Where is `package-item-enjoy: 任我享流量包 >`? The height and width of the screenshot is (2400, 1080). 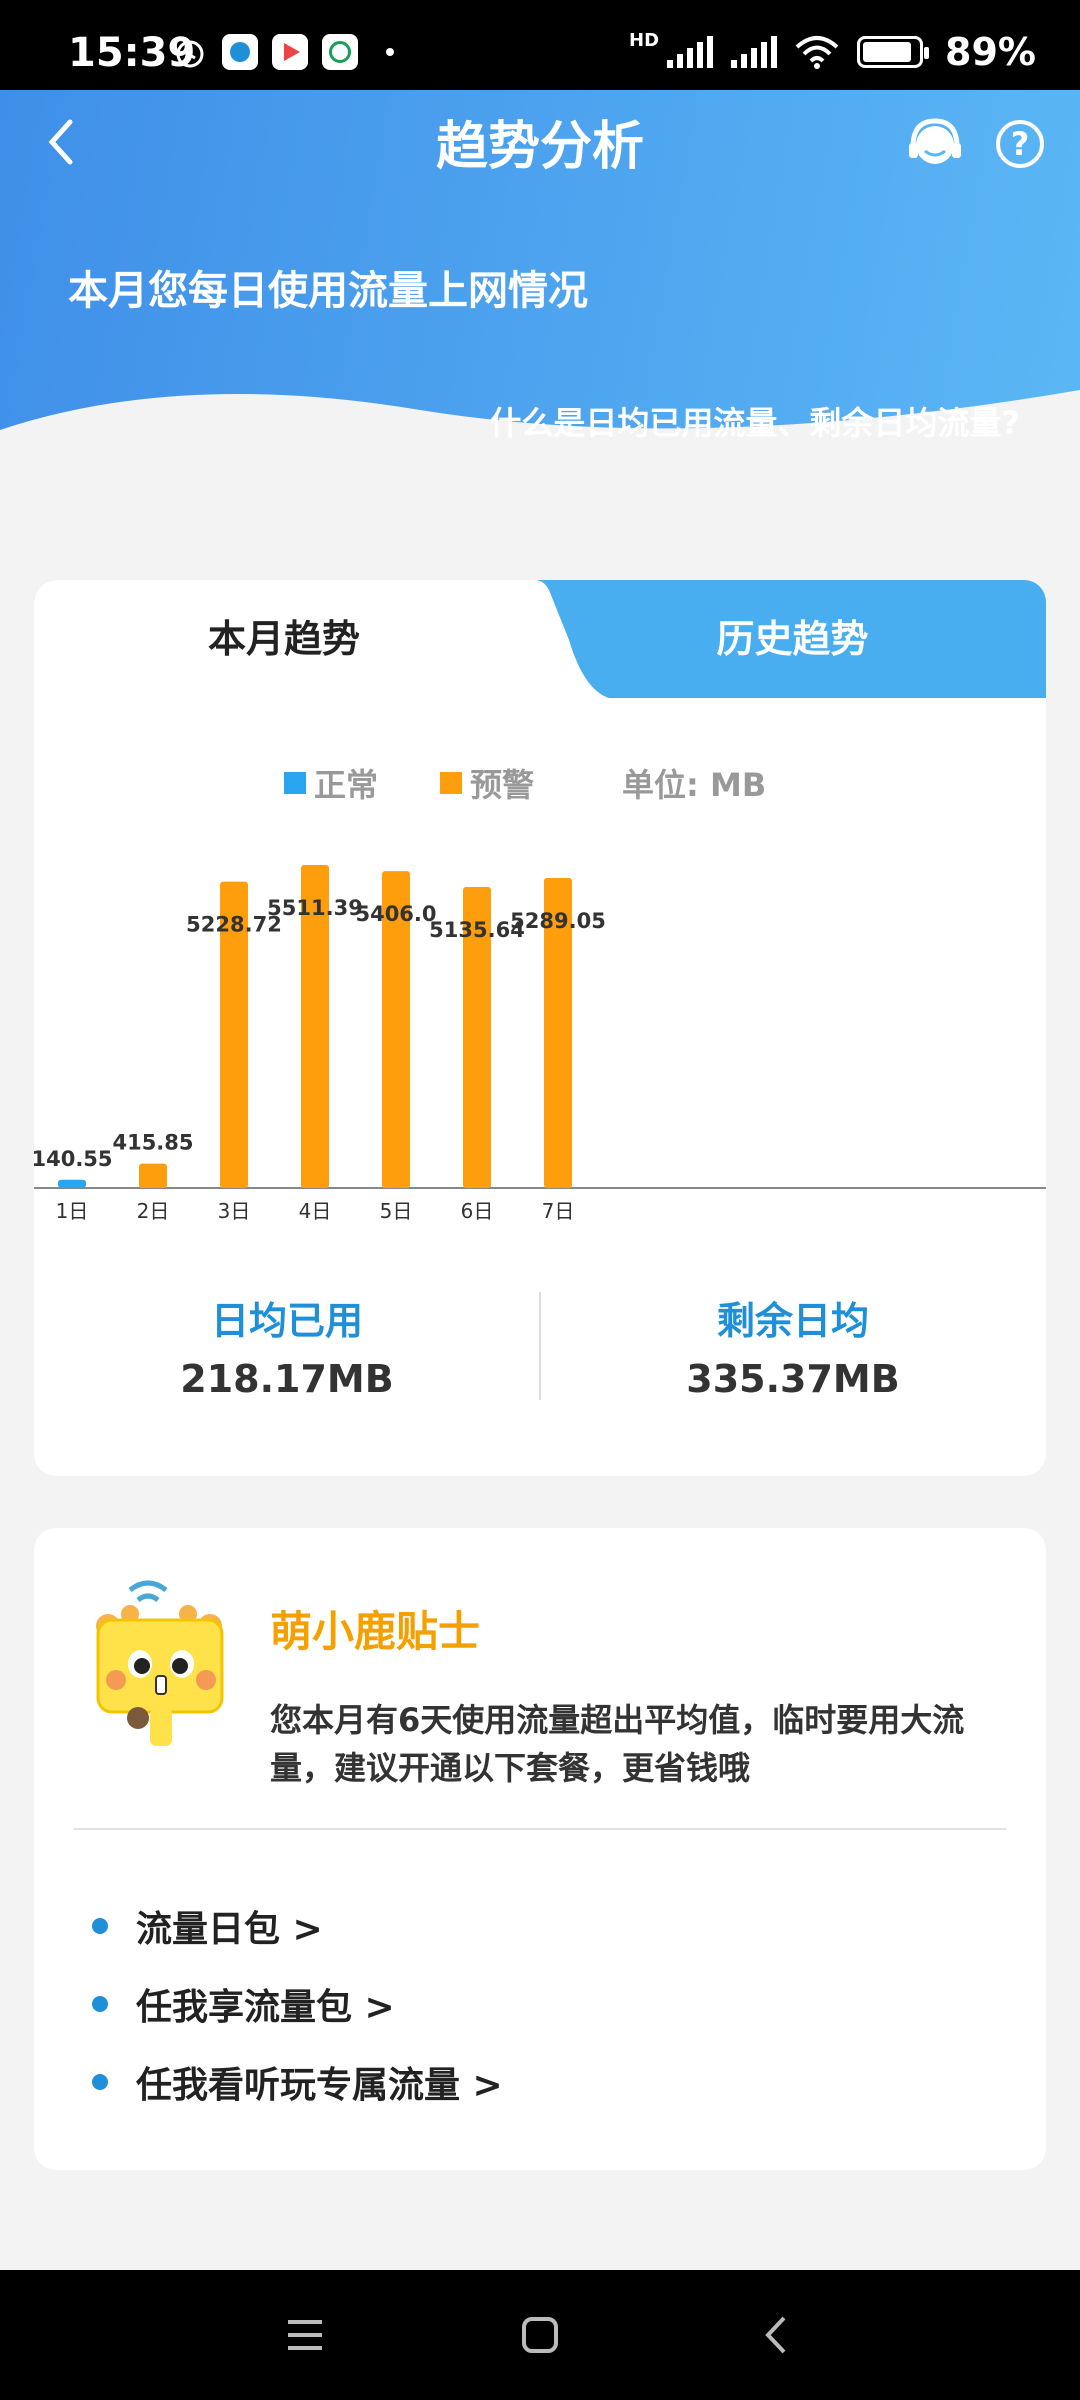
package-item-enjoy: 任我享流量包 > is located at coordinates (243, 2004).